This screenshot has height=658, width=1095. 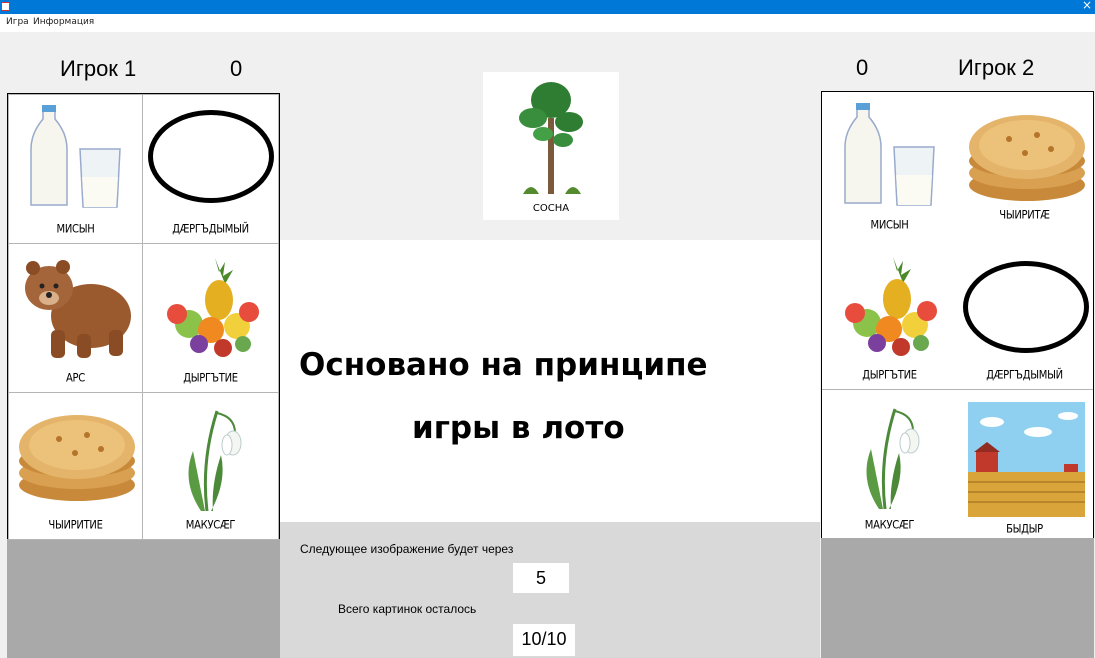 I want to click on wheat-field-icon, so click(x=1026, y=459).